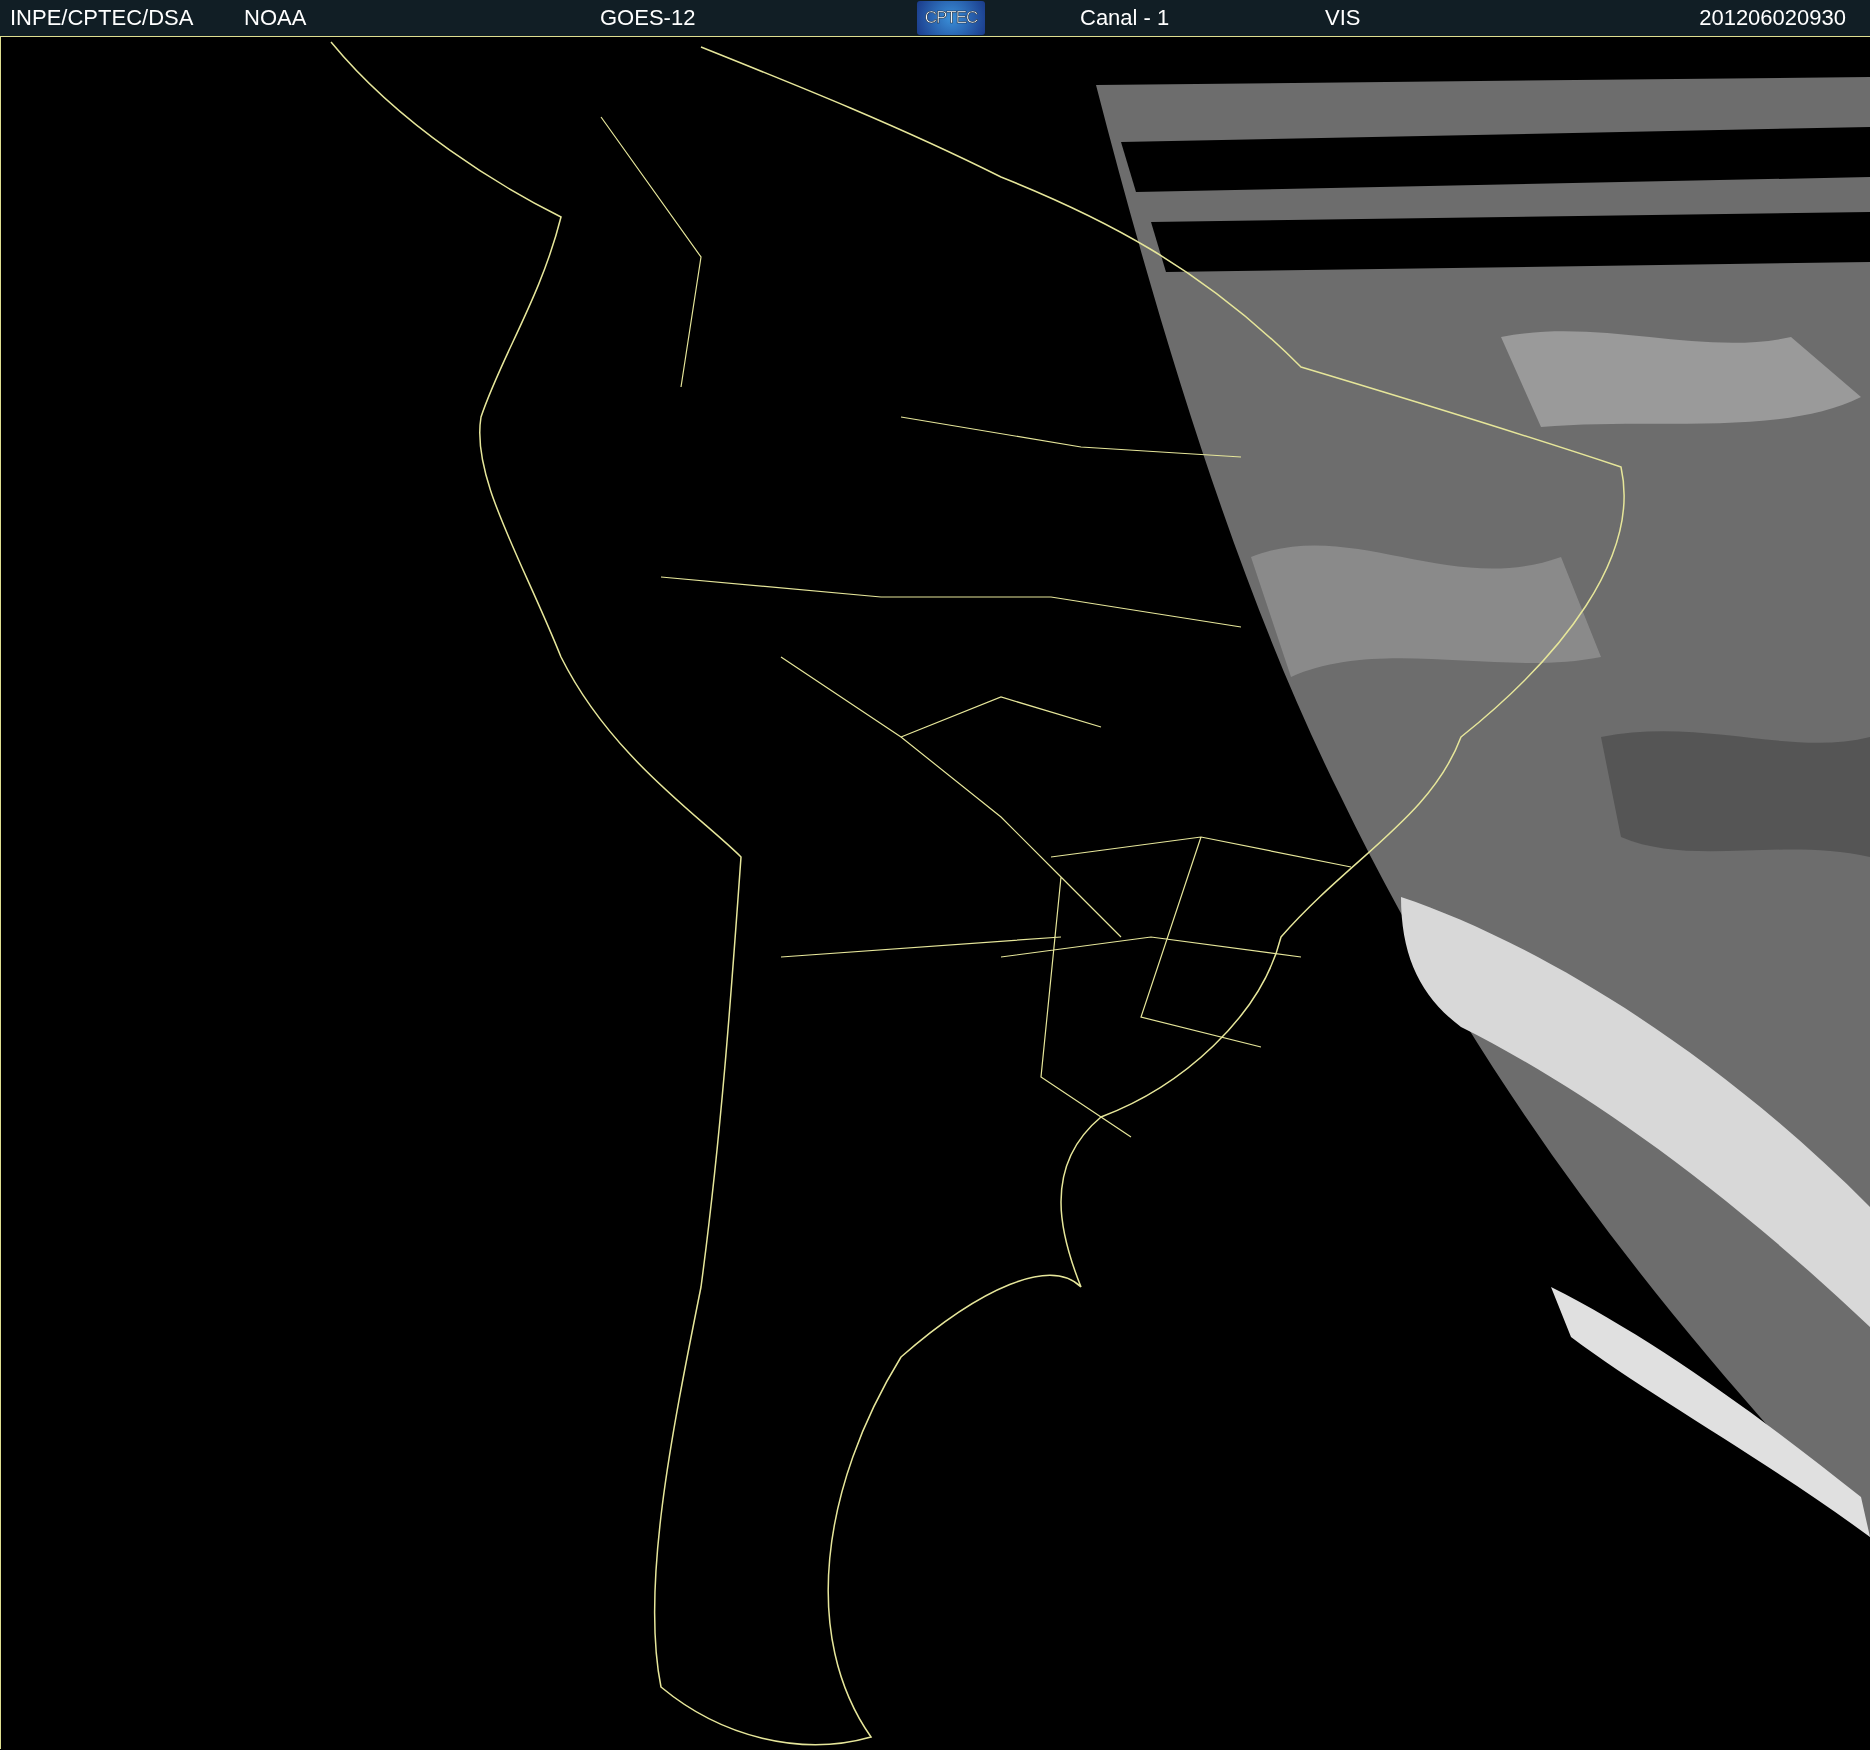 The image size is (1870, 1750). What do you see at coordinates (276, 18) in the screenshot?
I see `agency-label: NOAA` at bounding box center [276, 18].